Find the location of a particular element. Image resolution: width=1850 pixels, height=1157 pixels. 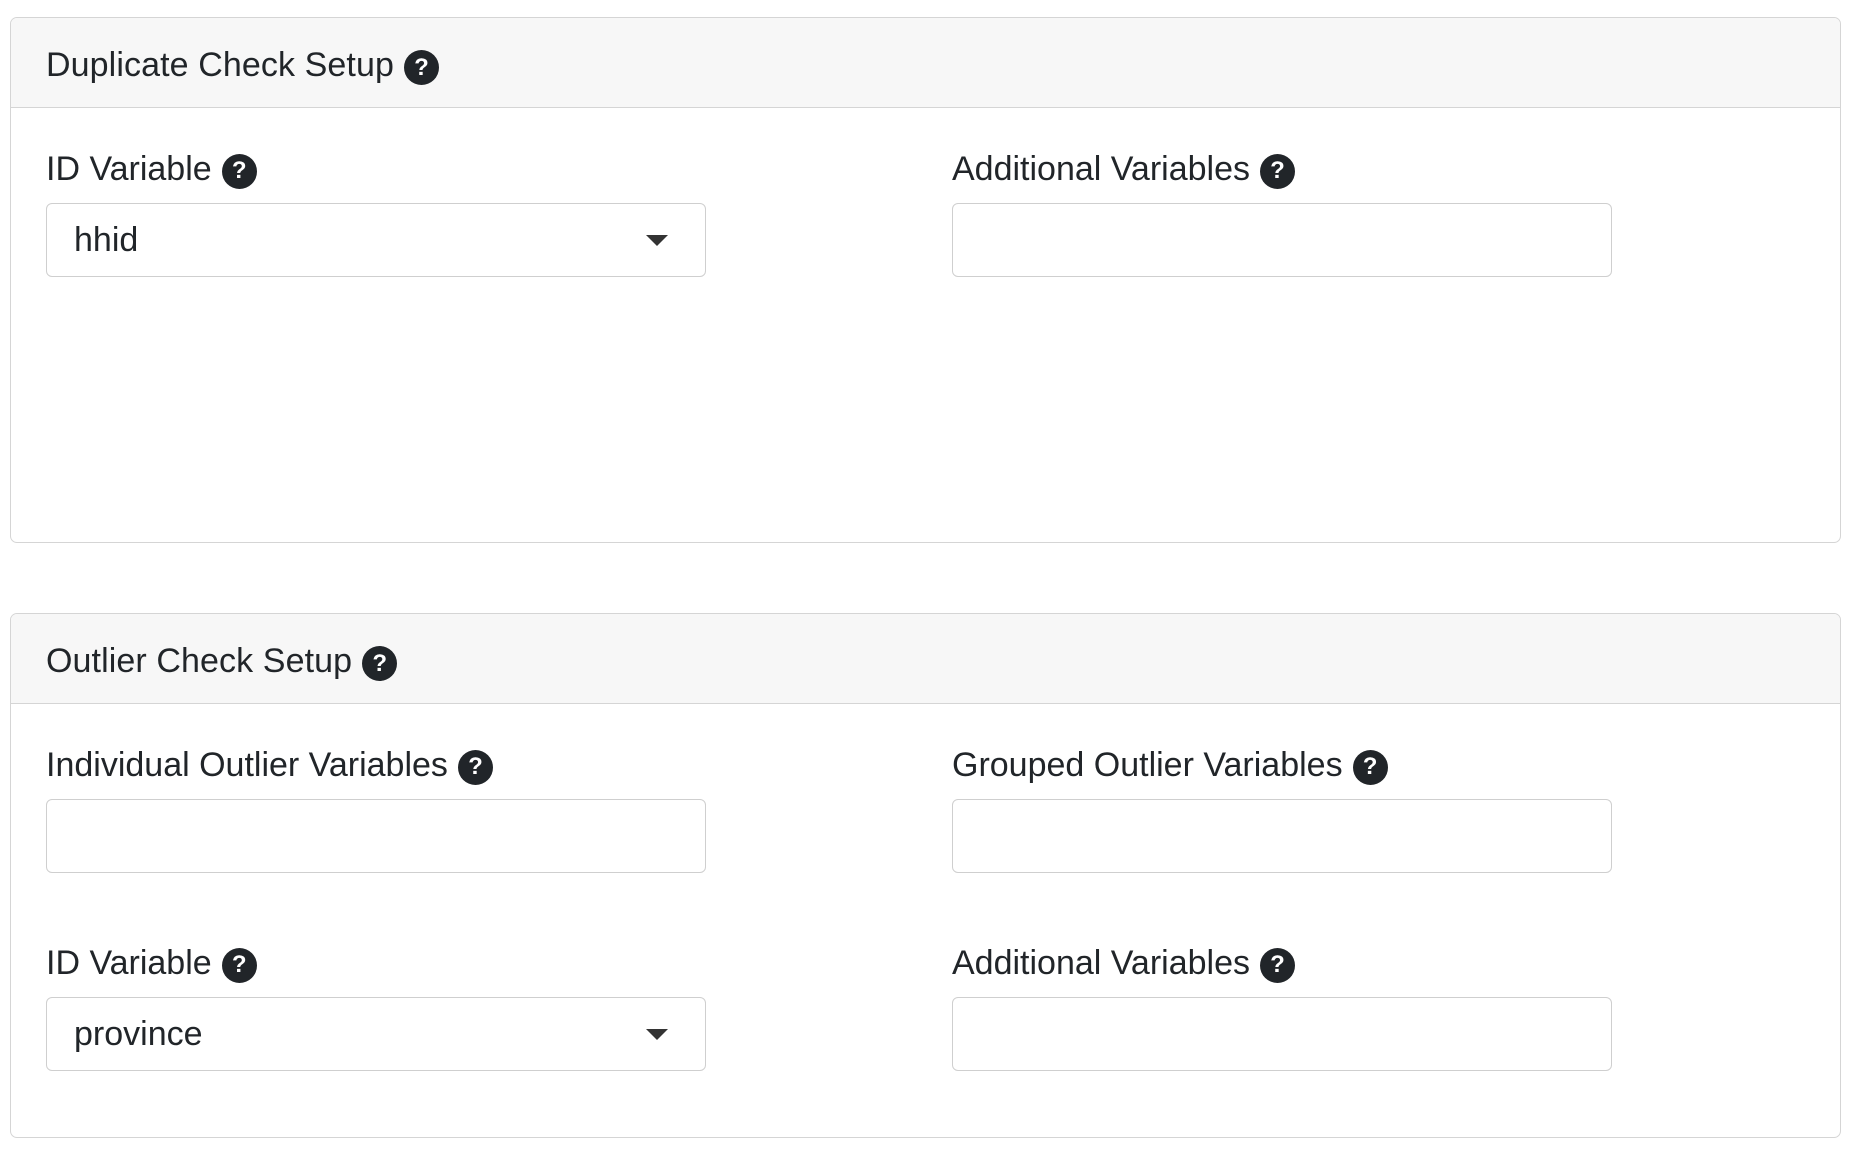

duplicate-id-variable-selected-value: hhid is located at coordinates (106, 239).